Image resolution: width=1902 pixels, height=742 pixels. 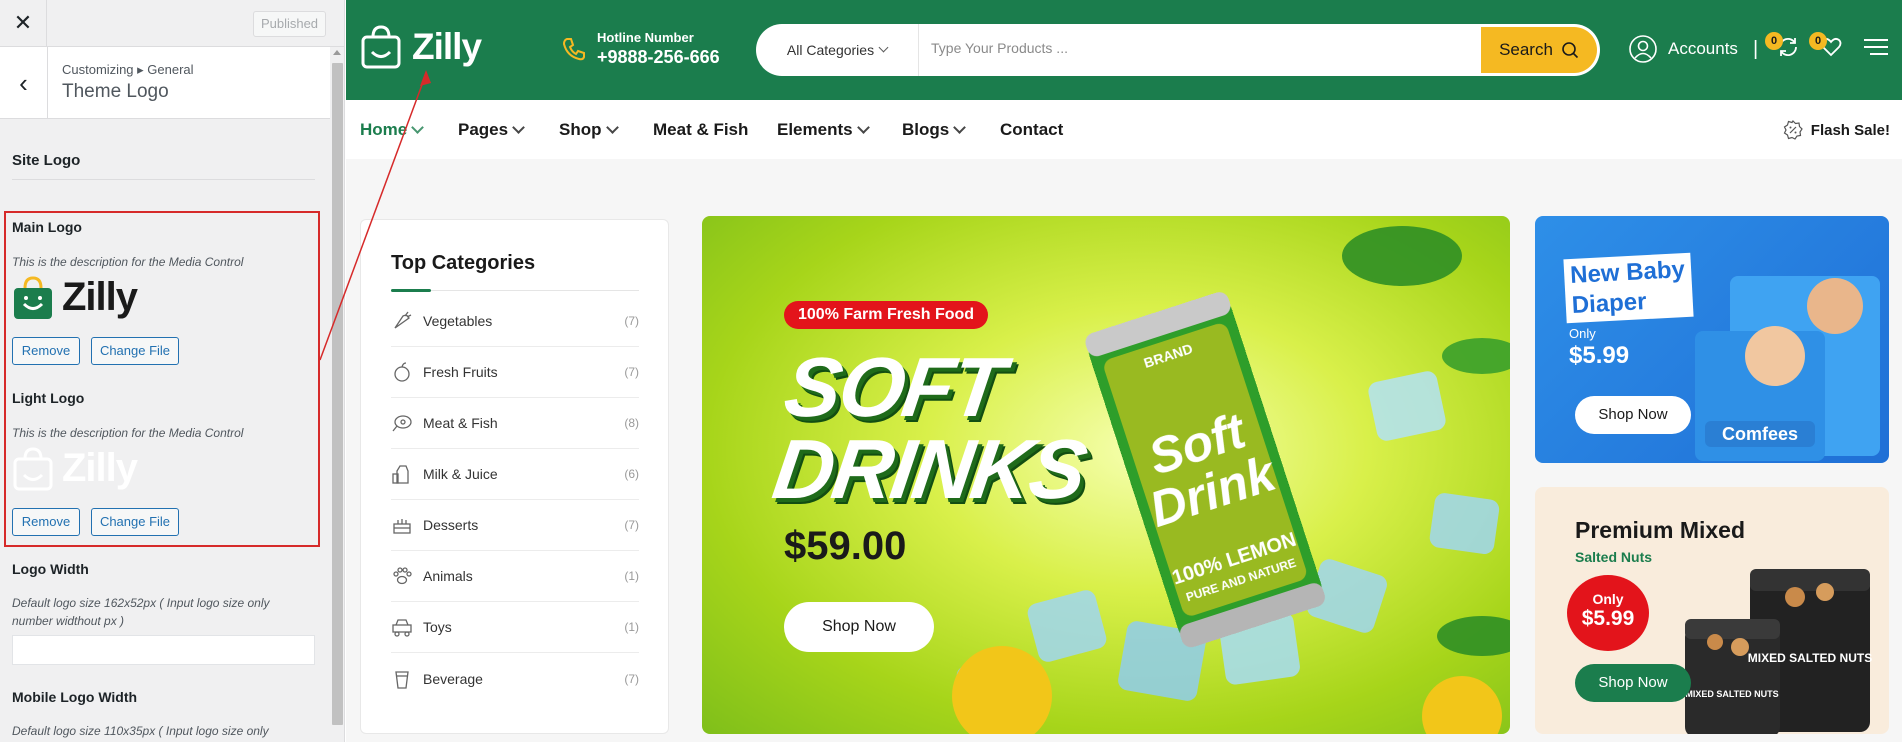 I want to click on promo-diaper-shop-now-button: Shop Now, so click(x=1633, y=415).